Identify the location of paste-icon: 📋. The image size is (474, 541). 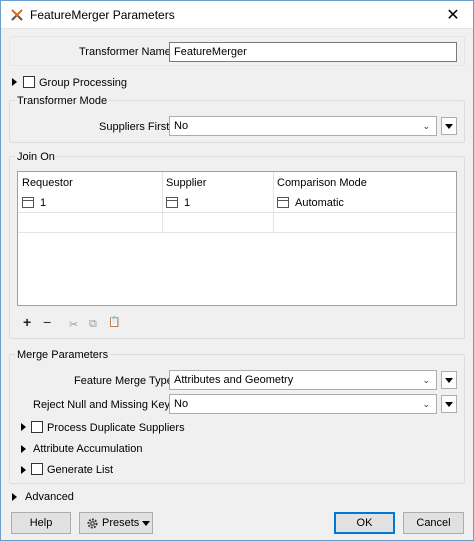
(114, 322).